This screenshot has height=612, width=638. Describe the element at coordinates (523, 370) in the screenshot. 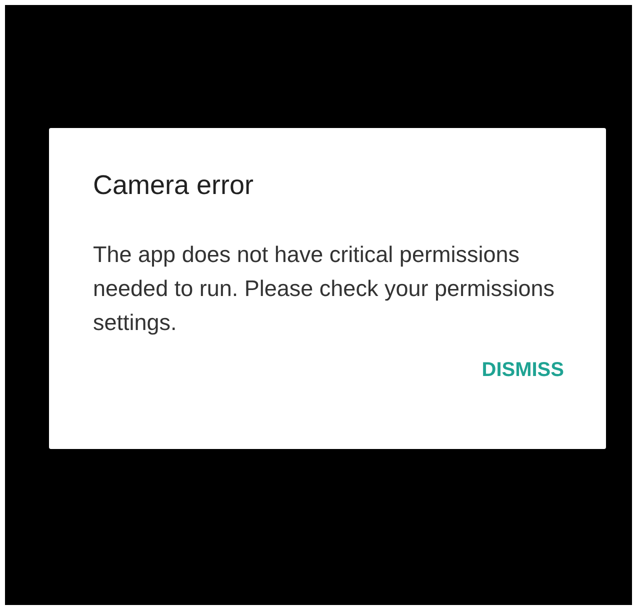

I see `dismiss-button: DISMISS` at that location.